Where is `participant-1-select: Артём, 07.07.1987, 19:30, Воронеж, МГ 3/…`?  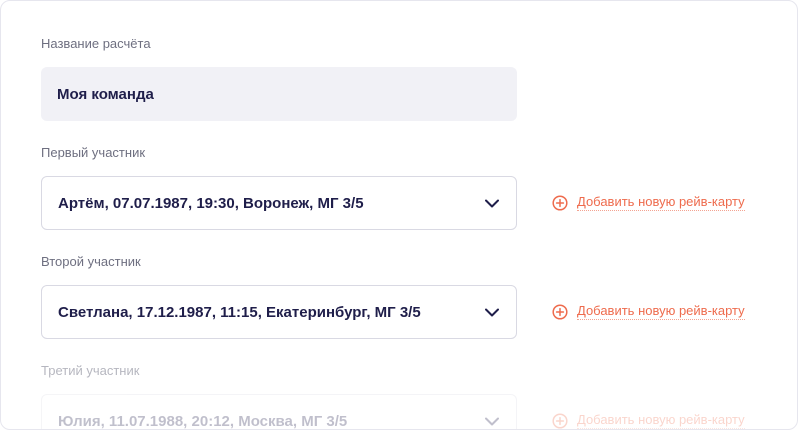 participant-1-select: Артём, 07.07.1987, 19:30, Воронеж, МГ 3/… is located at coordinates (279, 203).